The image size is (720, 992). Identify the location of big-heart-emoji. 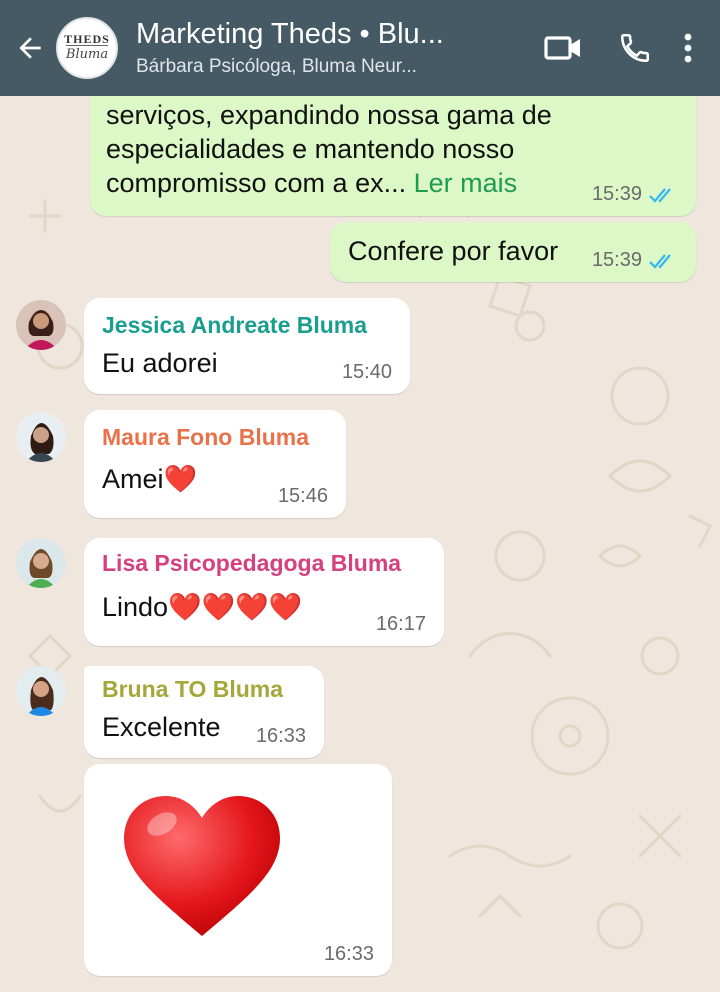
(202, 866).